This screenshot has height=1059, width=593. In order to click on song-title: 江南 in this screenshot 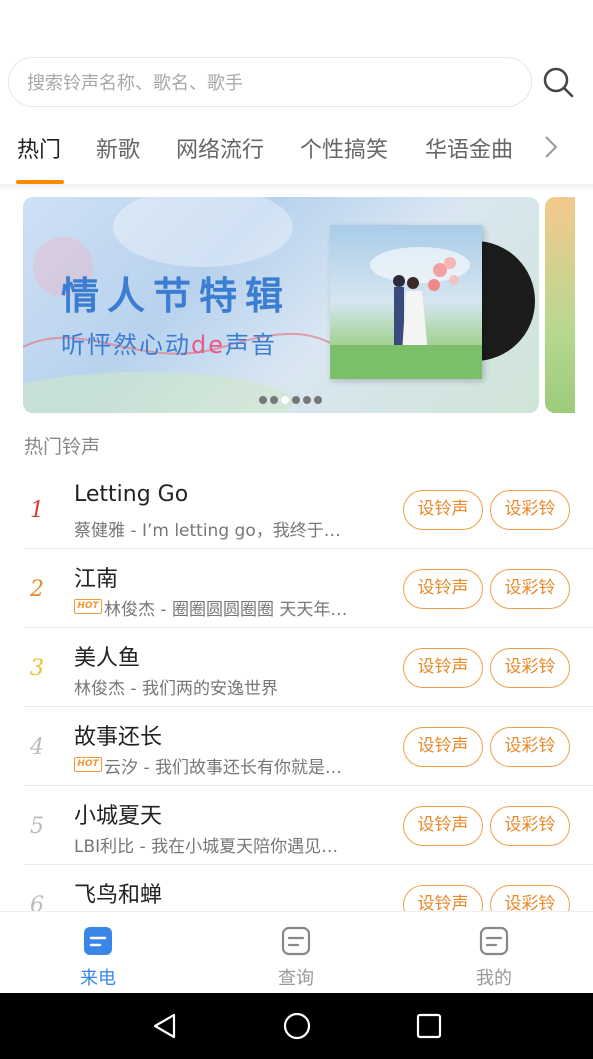, I will do `click(96, 579)`.